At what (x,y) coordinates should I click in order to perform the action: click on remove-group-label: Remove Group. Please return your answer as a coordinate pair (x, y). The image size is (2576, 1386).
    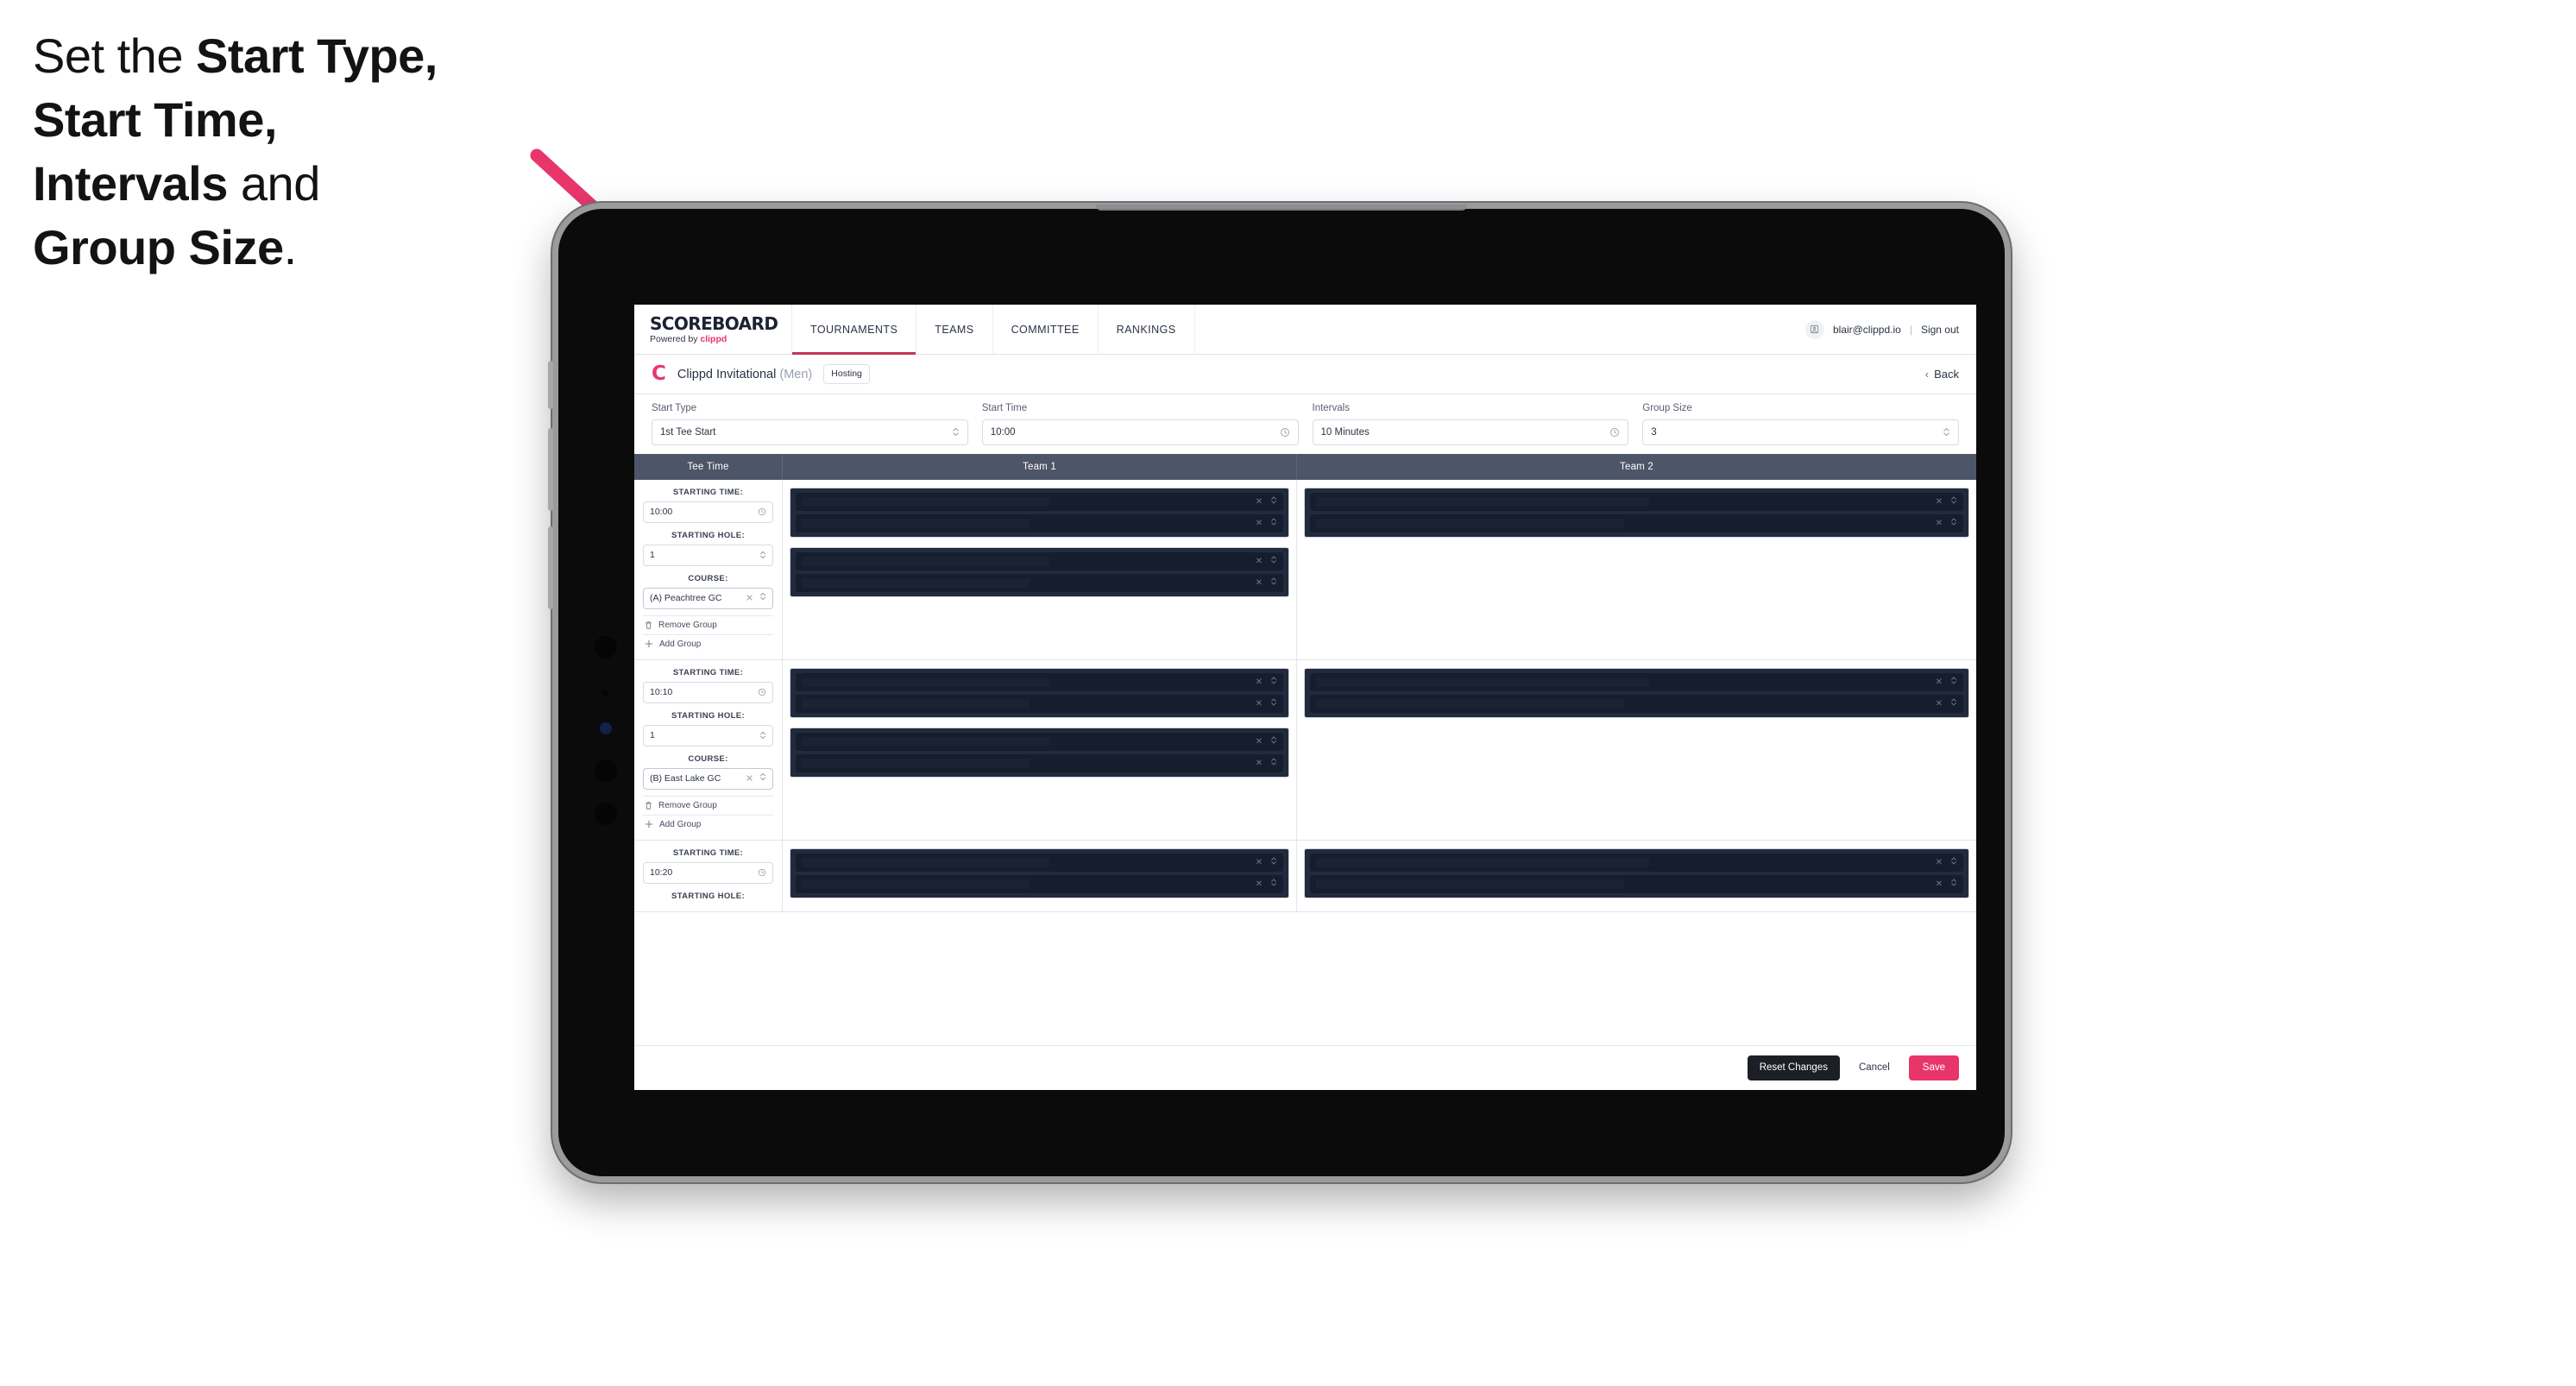
    Looking at the image, I should click on (687, 625).